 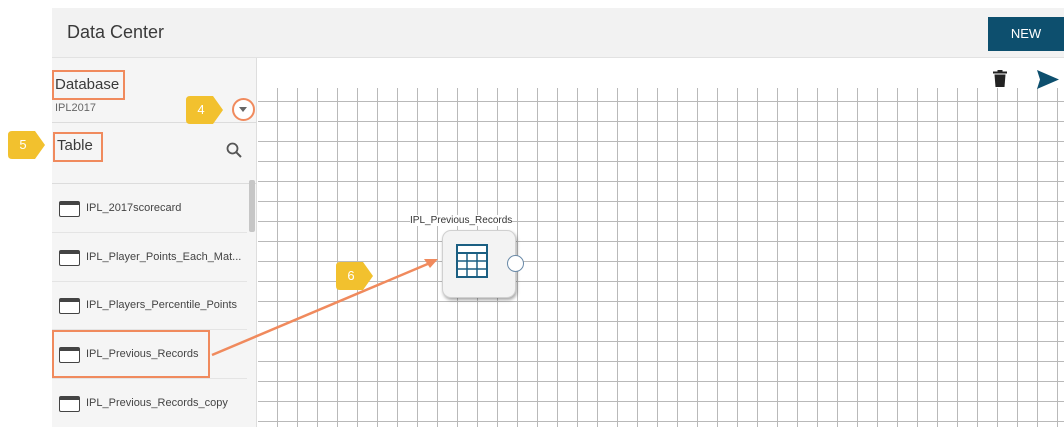 I want to click on callout-6: 6, so click(x=355, y=276).